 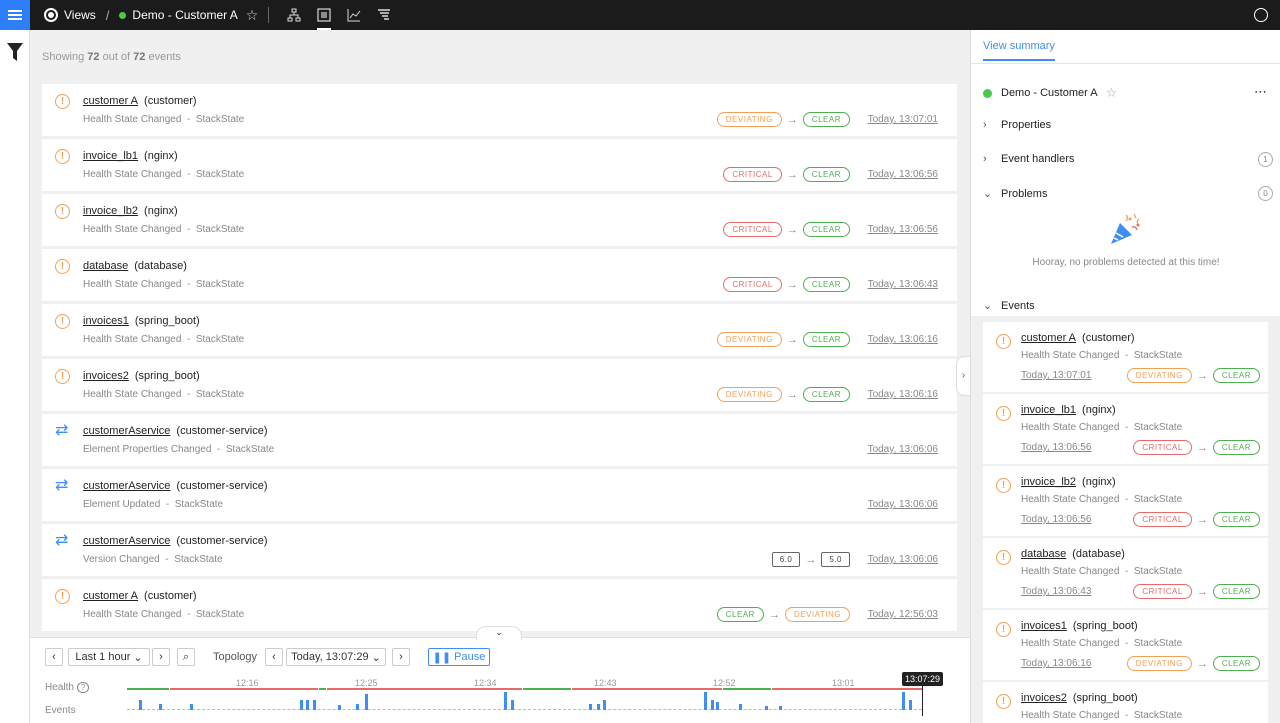 What do you see at coordinates (294, 15) in the screenshot?
I see `topology-view-button` at bounding box center [294, 15].